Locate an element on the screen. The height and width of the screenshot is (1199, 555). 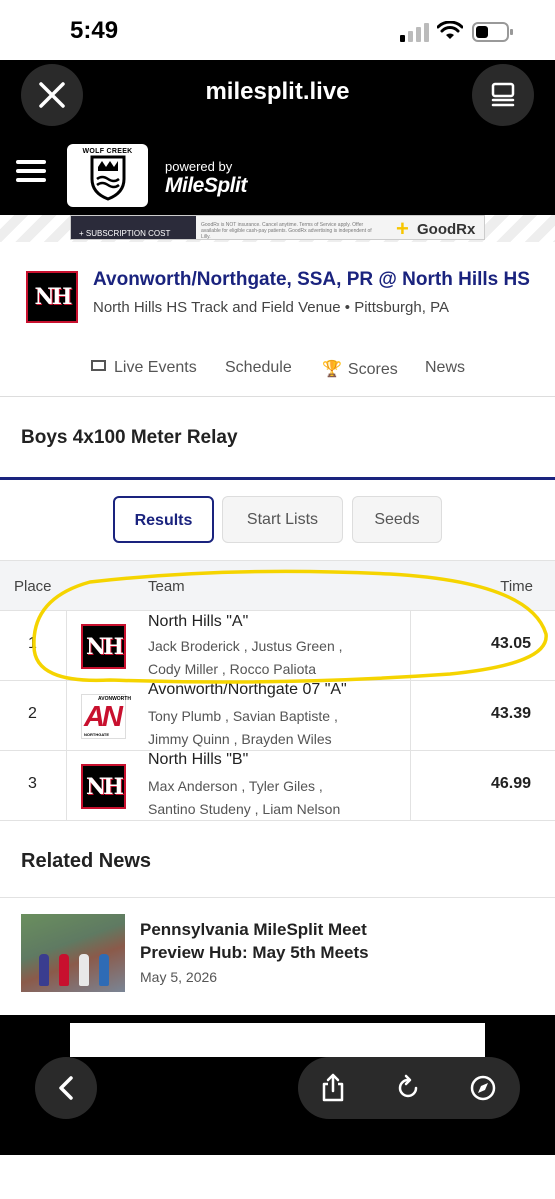
nav-schedule: Schedule is located at coordinates (258, 368).